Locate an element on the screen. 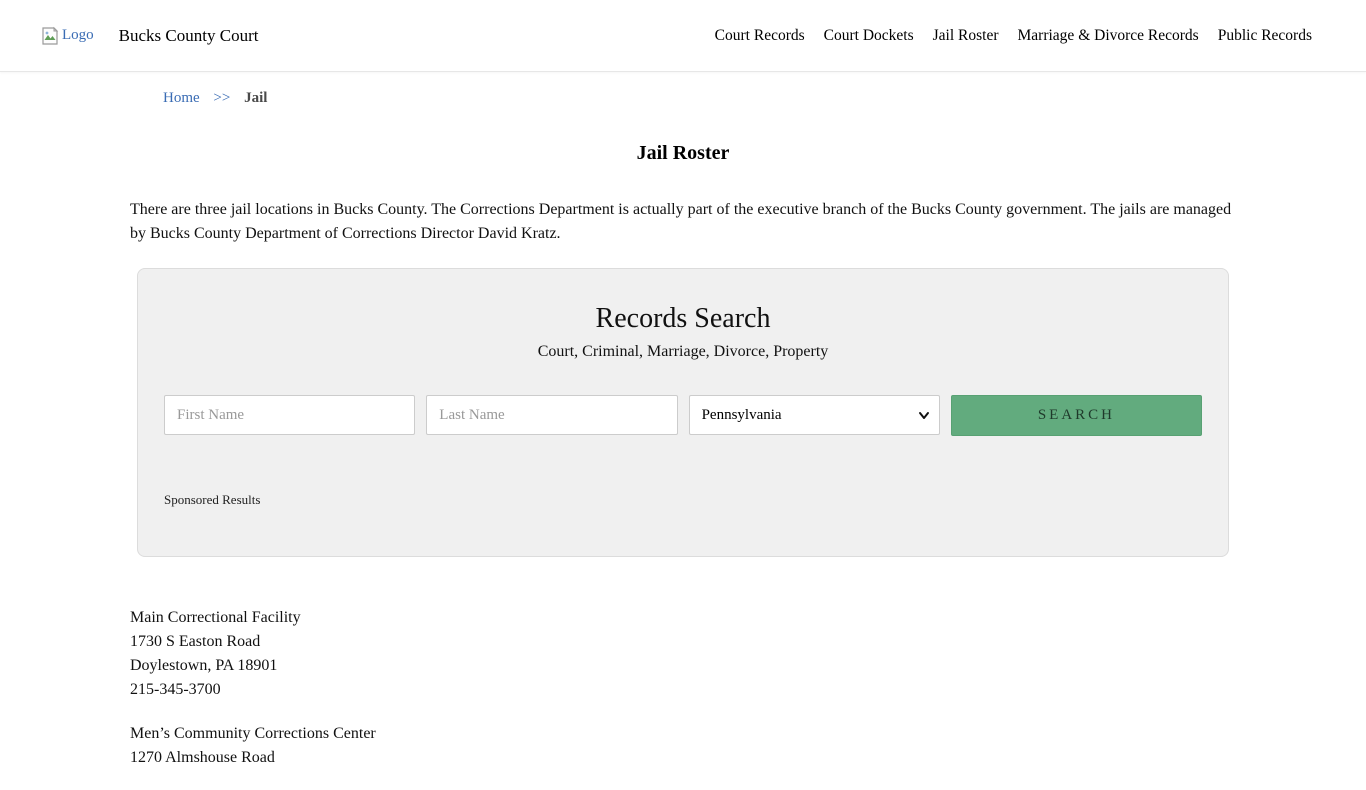  page-title: Jail Roster is located at coordinates (683, 153).